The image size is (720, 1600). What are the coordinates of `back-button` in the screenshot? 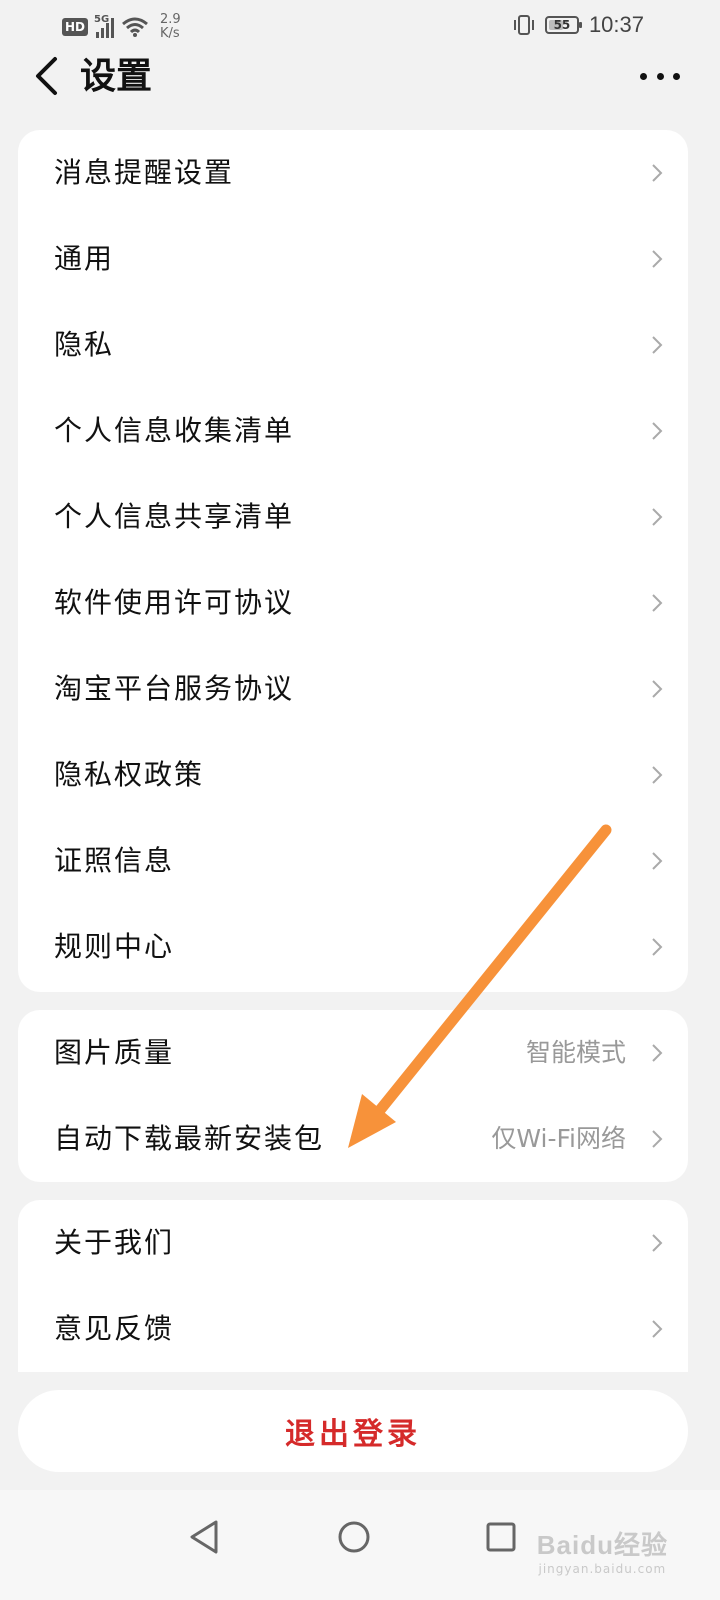 It's located at (46, 76).